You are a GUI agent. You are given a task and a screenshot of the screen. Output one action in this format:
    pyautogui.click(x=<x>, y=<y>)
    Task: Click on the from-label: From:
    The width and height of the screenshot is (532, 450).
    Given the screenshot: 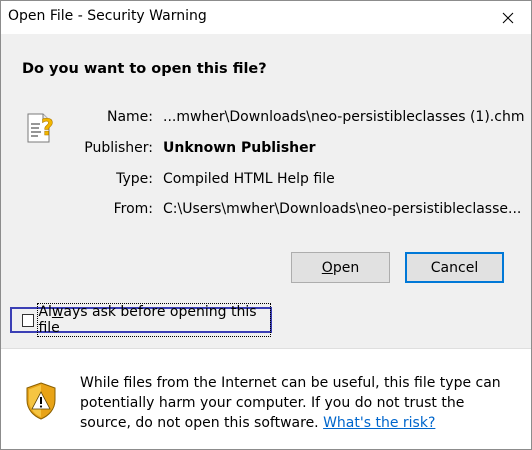 What is the action you would take?
    pyautogui.click(x=133, y=209)
    